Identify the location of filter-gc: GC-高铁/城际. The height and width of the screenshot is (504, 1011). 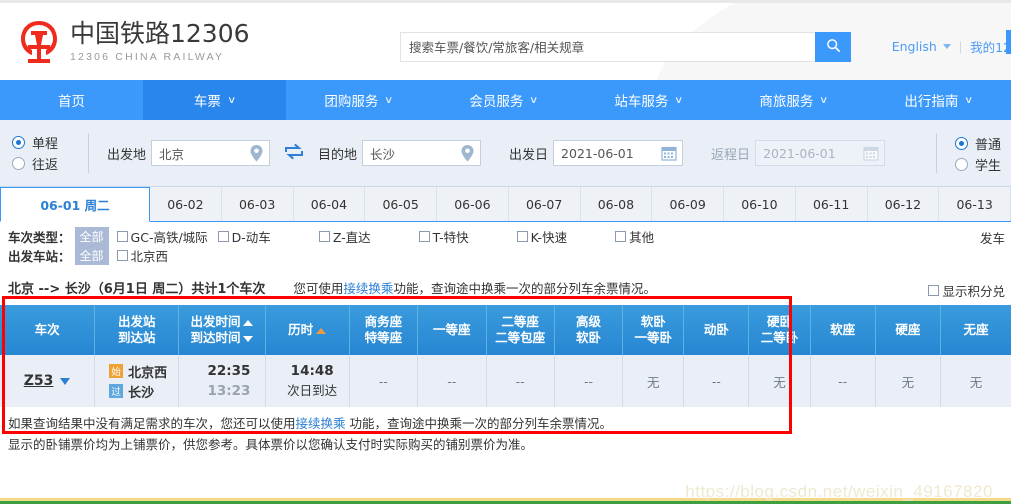
(162, 236).